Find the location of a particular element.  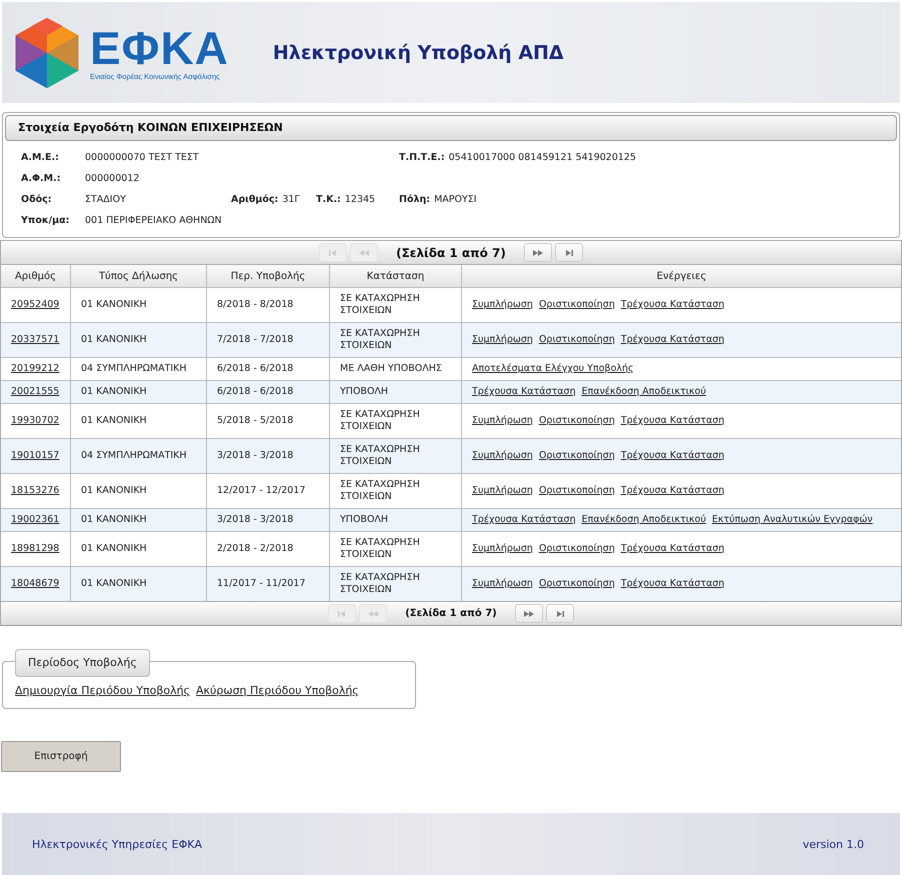

table-cell: 6/2018 - 6/2018 is located at coordinates (268, 392).